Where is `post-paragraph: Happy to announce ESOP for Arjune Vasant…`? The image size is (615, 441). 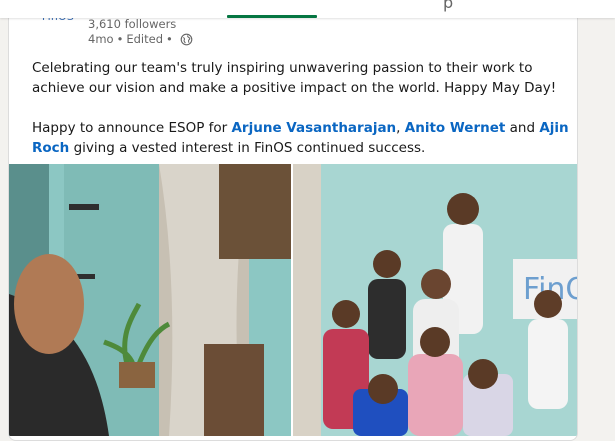
post-paragraph: Happy to announce ESOP for Arjune Vasant… is located at coordinates (302, 138).